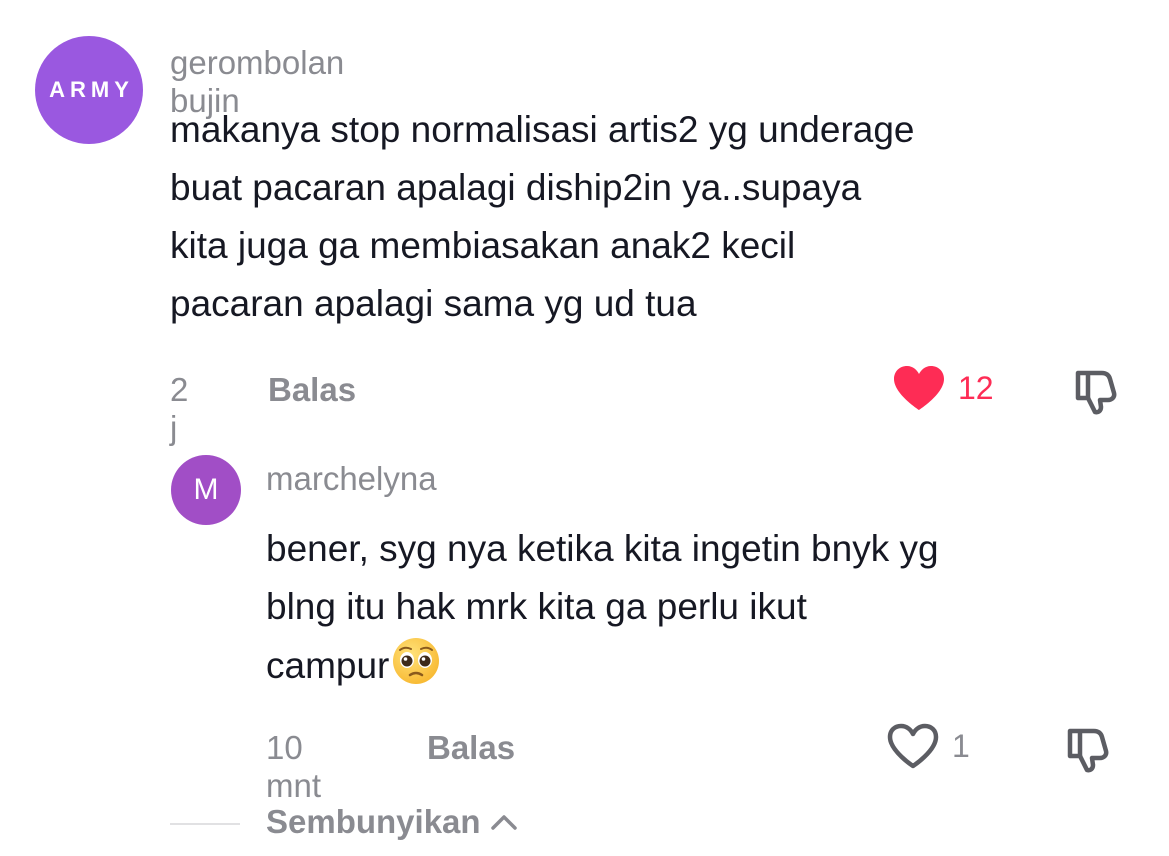 This screenshot has height=856, width=1169. Describe the element at coordinates (976, 387) in the screenshot. I see `like-count: 12` at that location.